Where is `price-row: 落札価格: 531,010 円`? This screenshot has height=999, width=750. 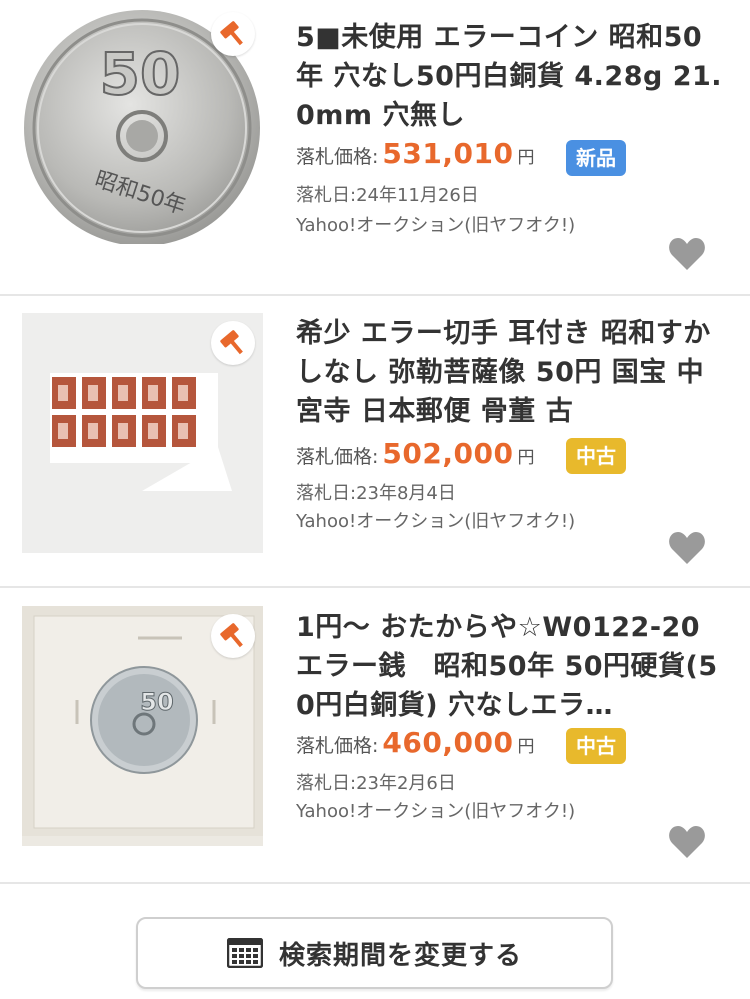 price-row: 落札価格: 531,010 円 is located at coordinates (415, 157).